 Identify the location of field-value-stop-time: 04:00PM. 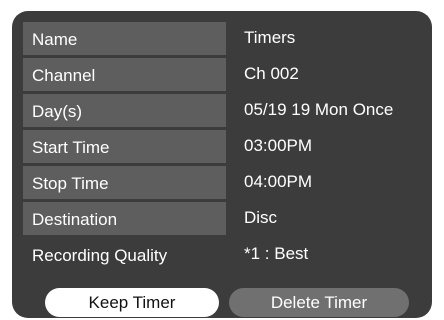
(278, 181).